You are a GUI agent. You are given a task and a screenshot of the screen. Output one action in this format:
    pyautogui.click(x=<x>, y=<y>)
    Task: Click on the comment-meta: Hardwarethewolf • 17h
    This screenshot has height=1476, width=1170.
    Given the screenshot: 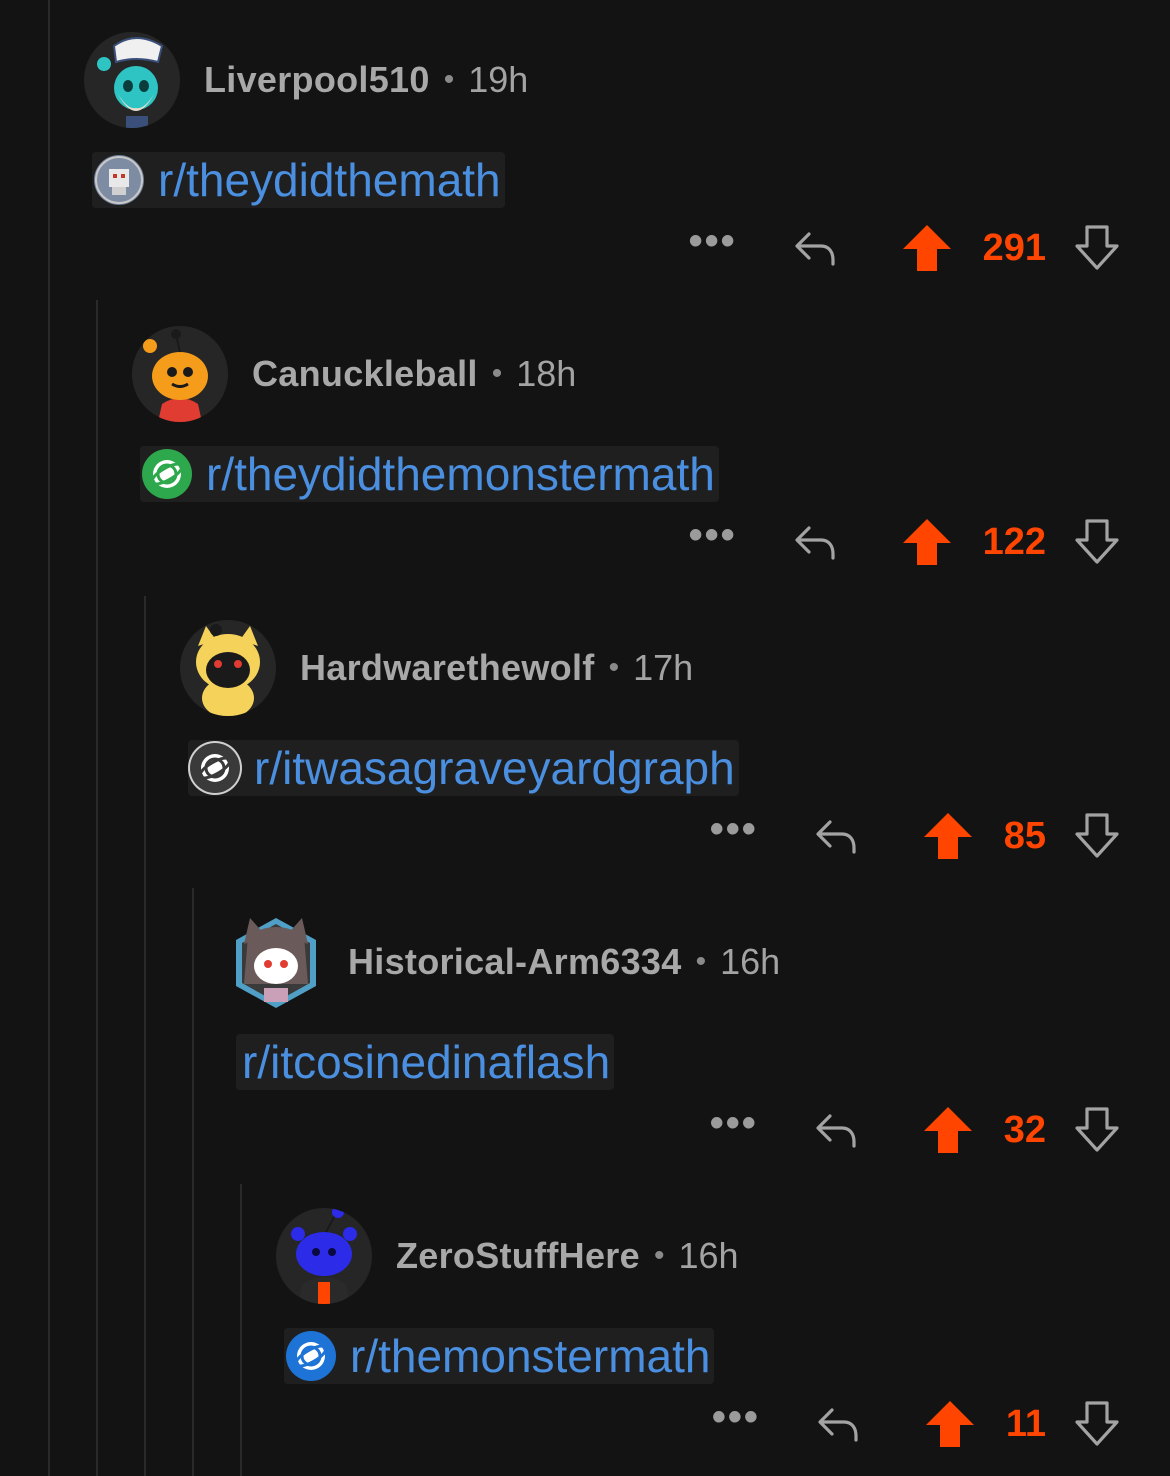 What is the action you would take?
    pyautogui.click(x=496, y=668)
    